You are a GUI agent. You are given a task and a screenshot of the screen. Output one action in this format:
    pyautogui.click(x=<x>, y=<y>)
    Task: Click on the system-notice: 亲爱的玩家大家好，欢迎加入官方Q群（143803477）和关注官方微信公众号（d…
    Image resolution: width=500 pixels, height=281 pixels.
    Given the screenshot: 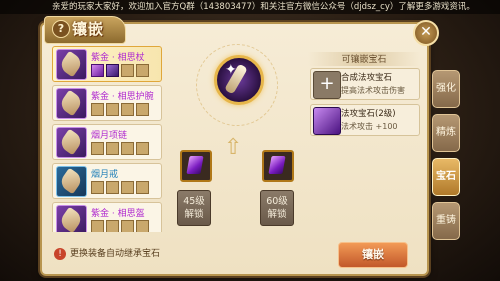 What is the action you would take?
    pyautogui.click(x=250, y=7)
    